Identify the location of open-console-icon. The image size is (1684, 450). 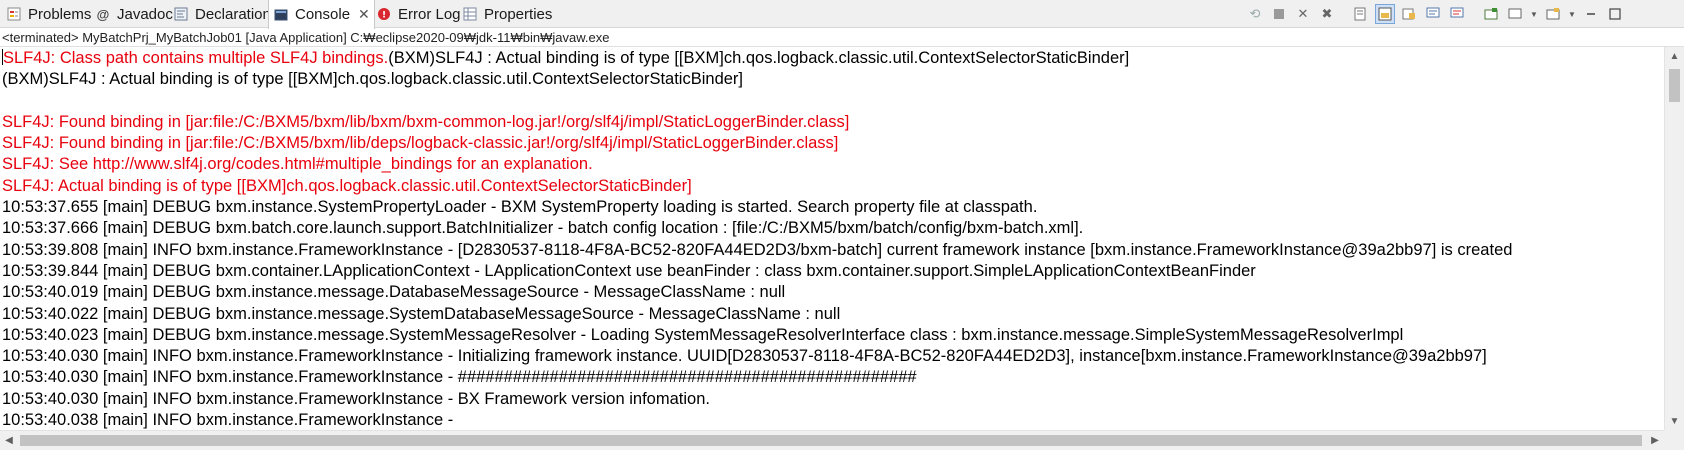
(1553, 14).